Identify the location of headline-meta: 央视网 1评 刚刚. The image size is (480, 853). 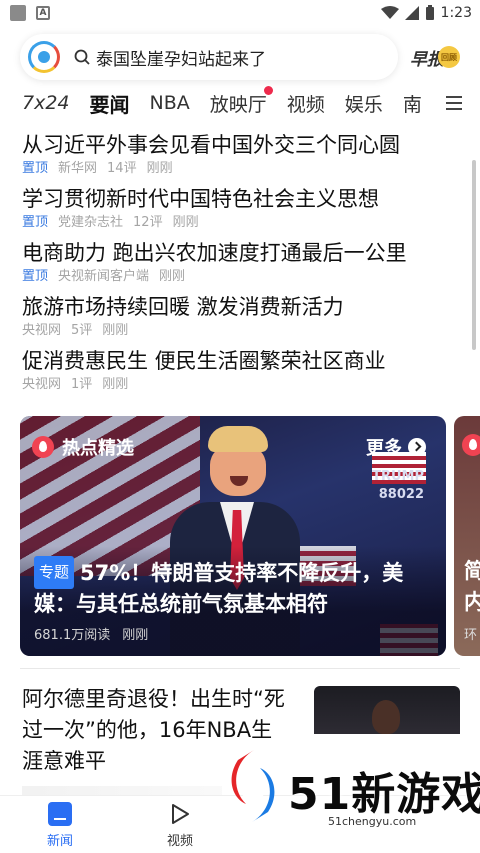
(242, 385).